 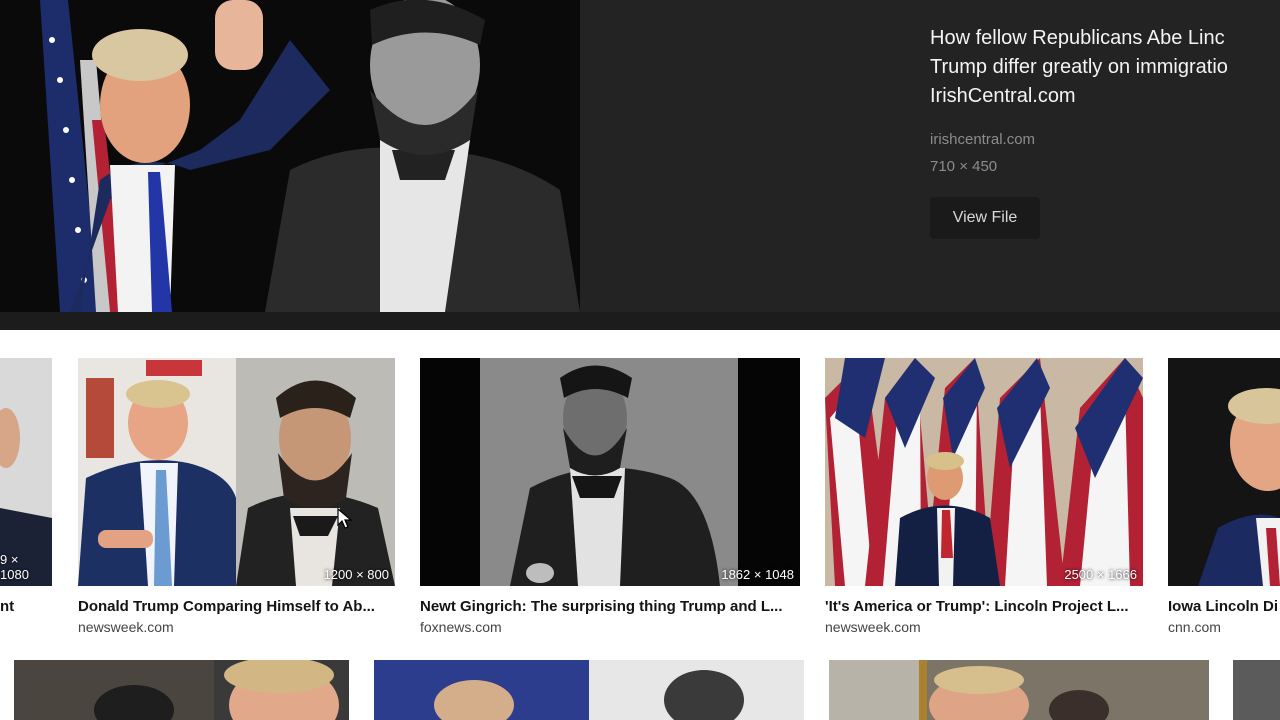 What do you see at coordinates (982, 139) in the screenshot?
I see `preview-source-domain: irishcentral.com` at bounding box center [982, 139].